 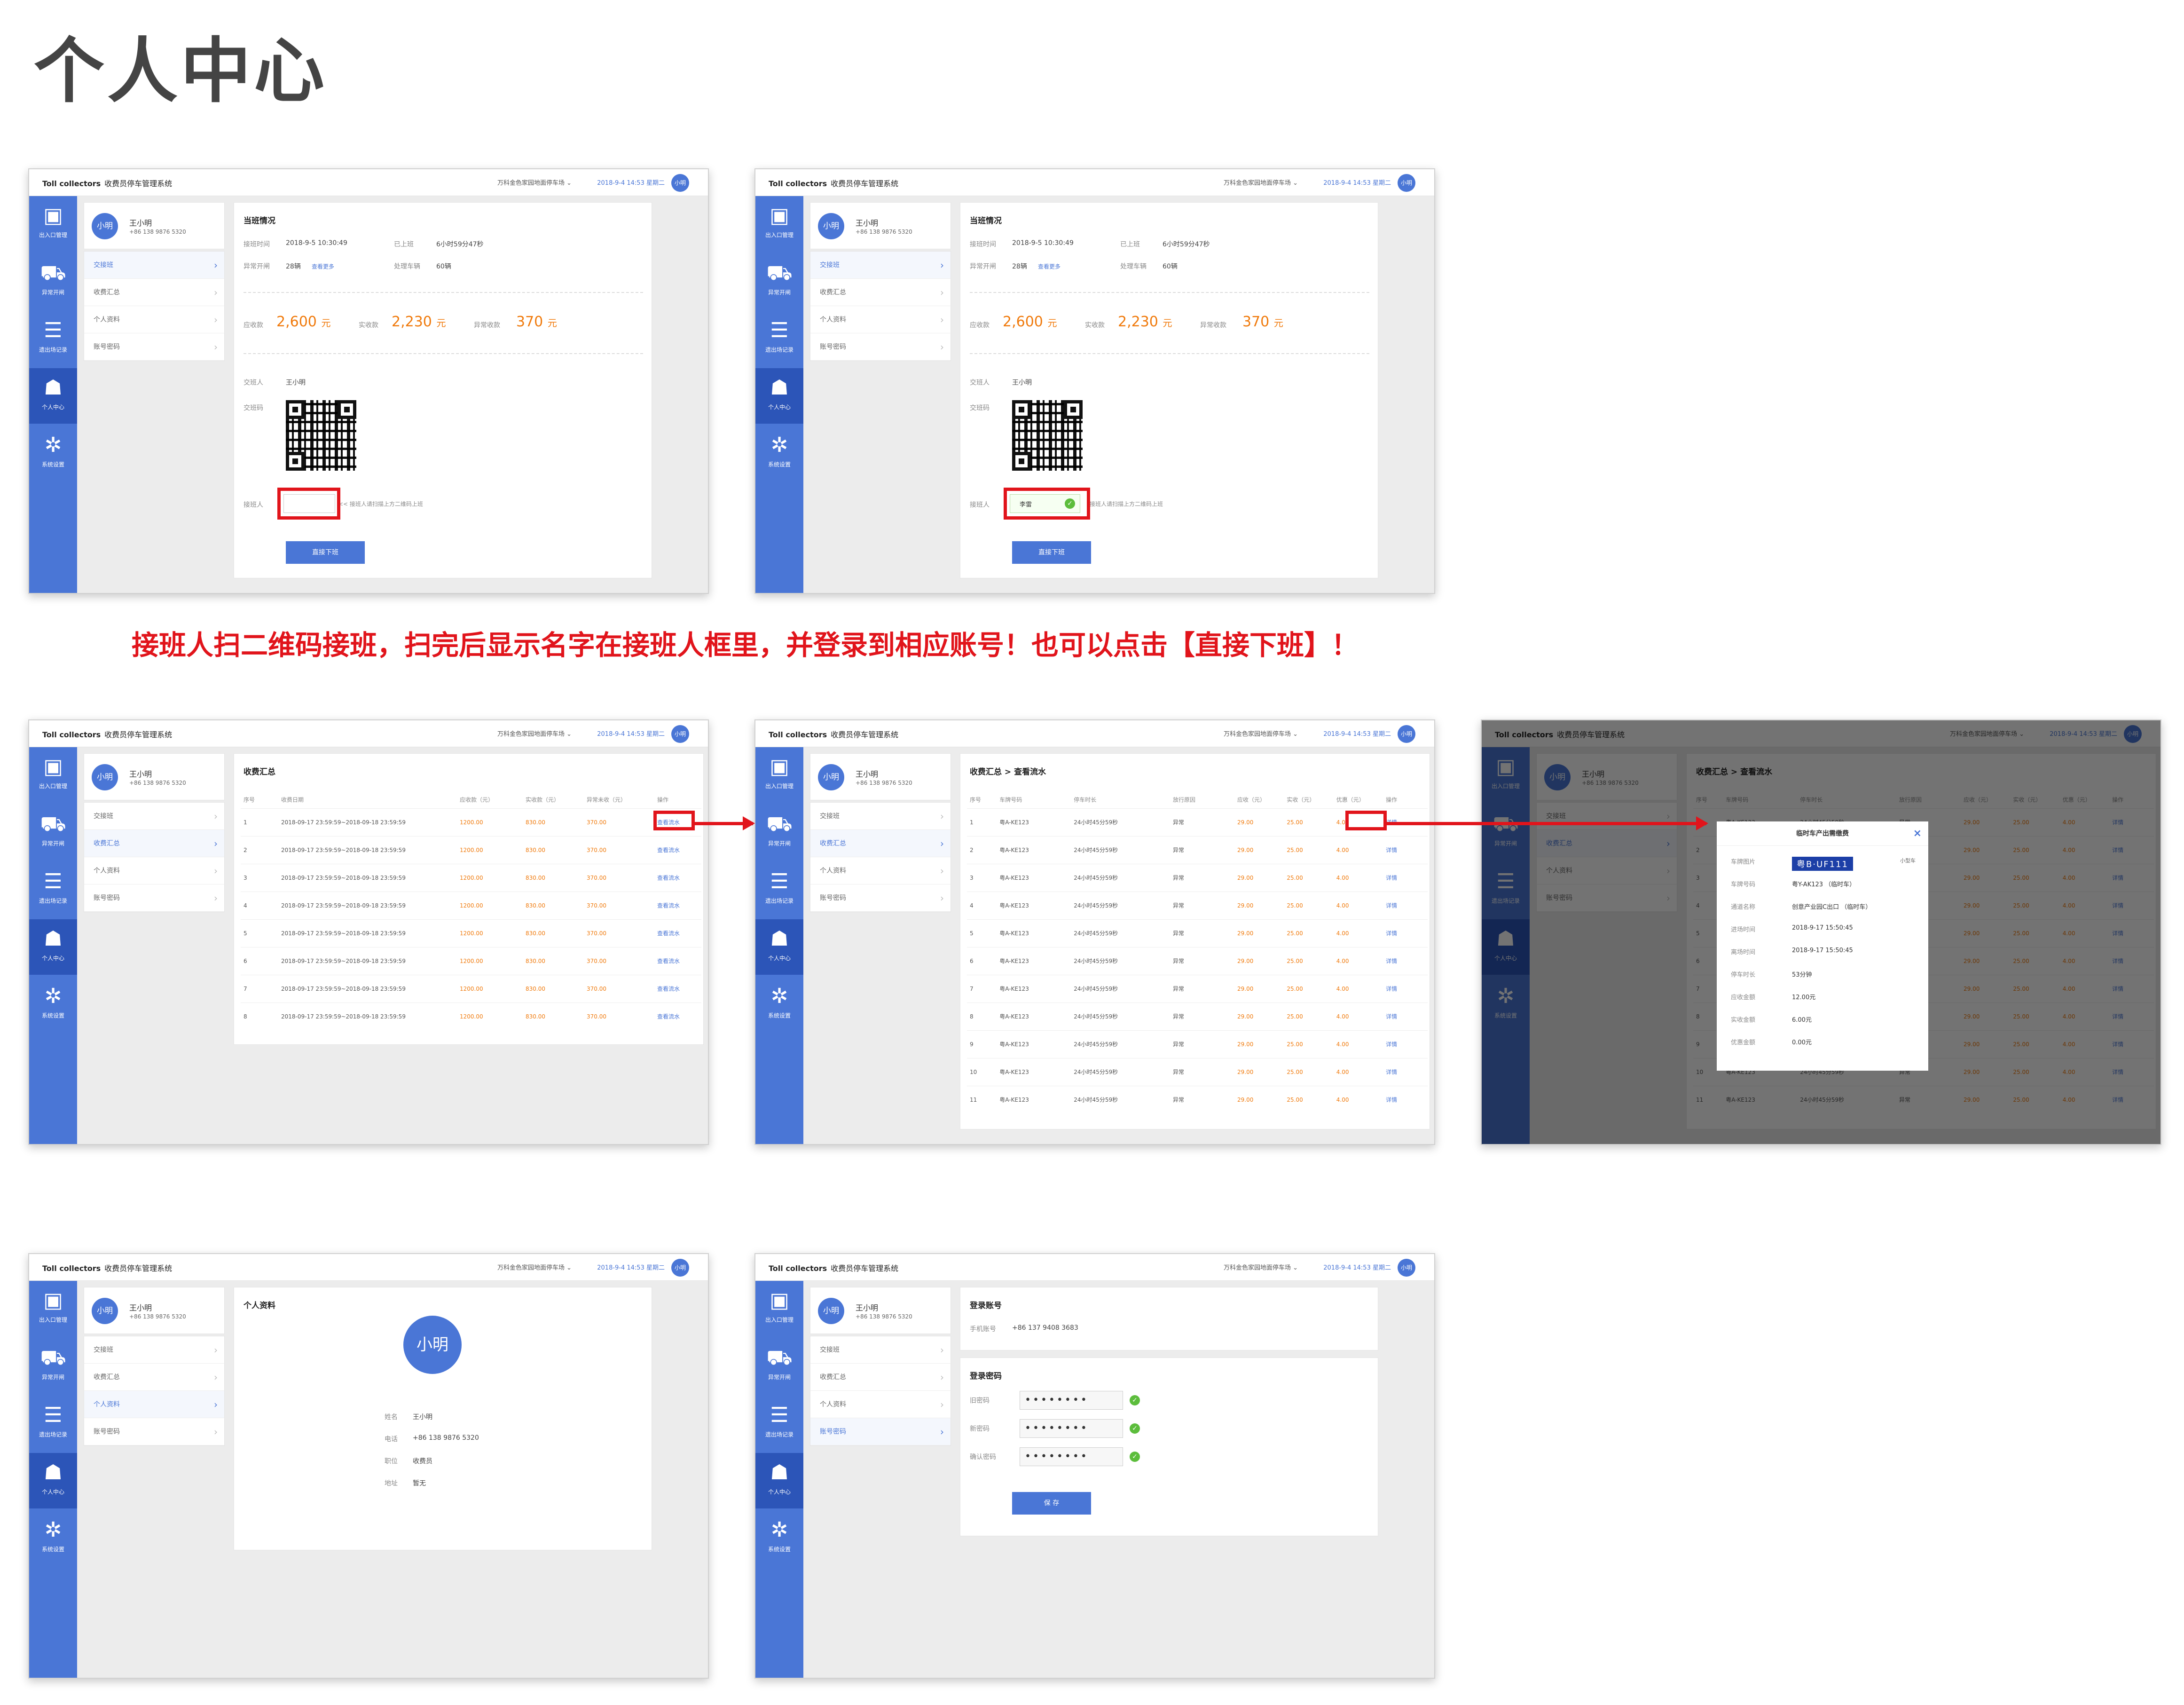 What do you see at coordinates (1086, 800) in the screenshot?
I see `column-header: 停车时长` at bounding box center [1086, 800].